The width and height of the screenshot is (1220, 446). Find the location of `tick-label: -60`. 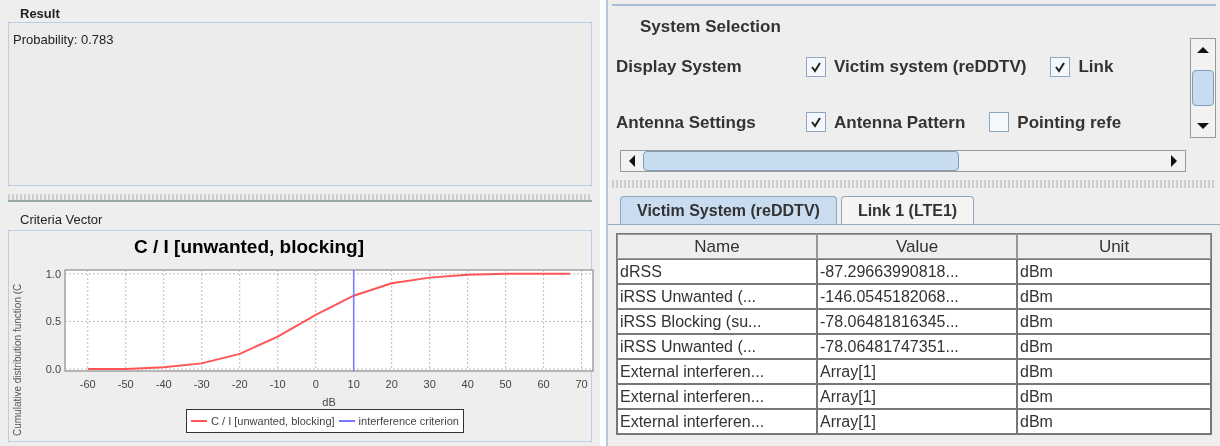

tick-label: -60 is located at coordinates (87, 384).